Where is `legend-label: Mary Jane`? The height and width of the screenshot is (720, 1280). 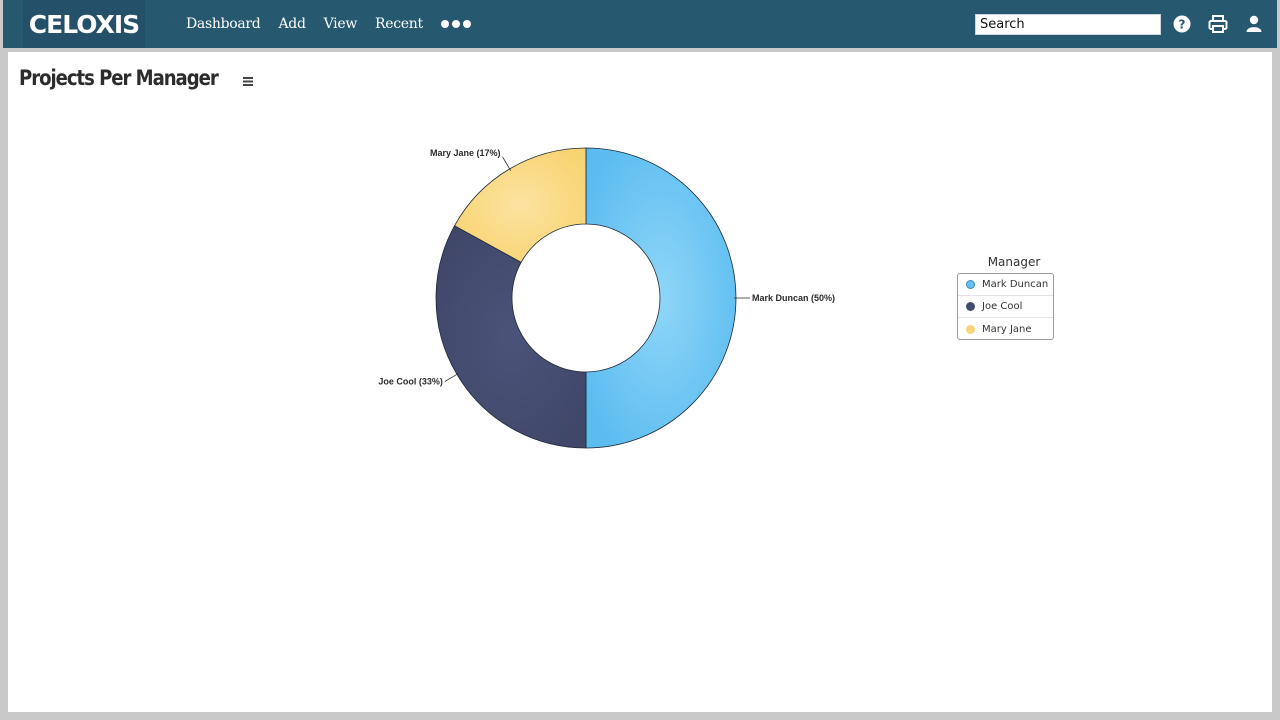
legend-label: Mary Jane is located at coordinates (1007, 329).